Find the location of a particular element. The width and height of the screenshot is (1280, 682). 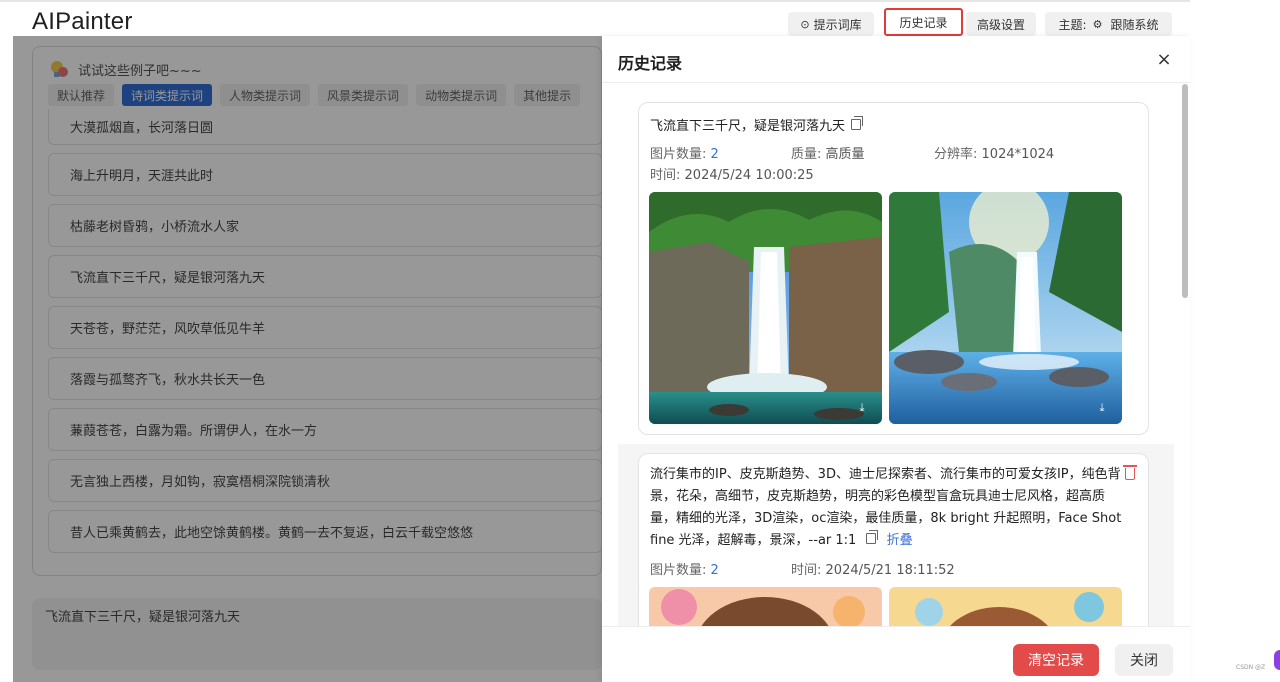

waterfall-painting-image is located at coordinates (1005, 308).